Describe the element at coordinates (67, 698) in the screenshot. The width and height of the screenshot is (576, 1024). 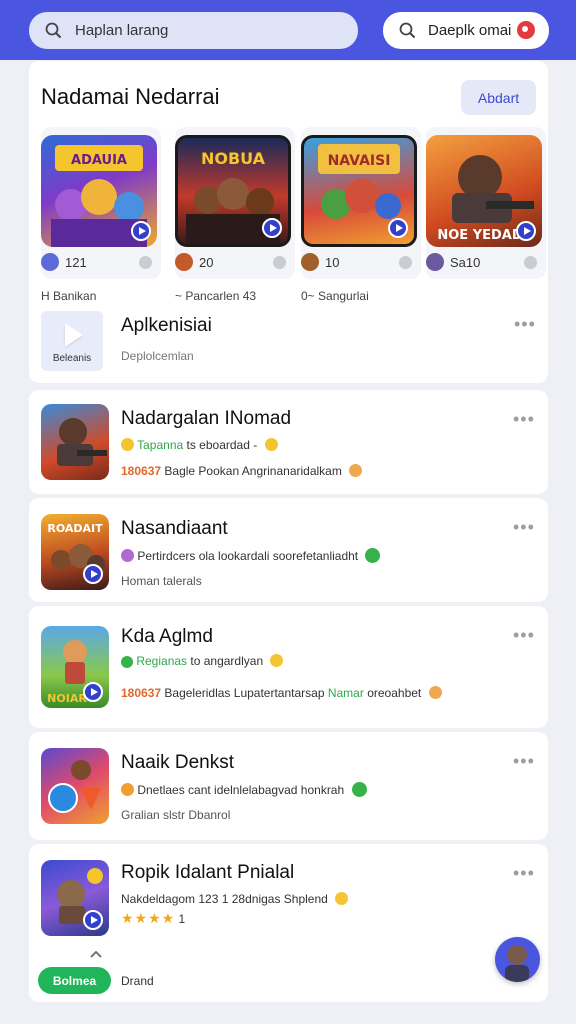
I see `svg-text: NOIAR` at that location.